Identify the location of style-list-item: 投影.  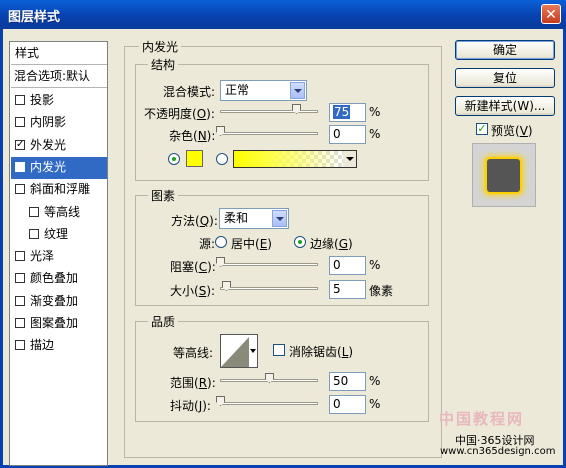
(59, 101).